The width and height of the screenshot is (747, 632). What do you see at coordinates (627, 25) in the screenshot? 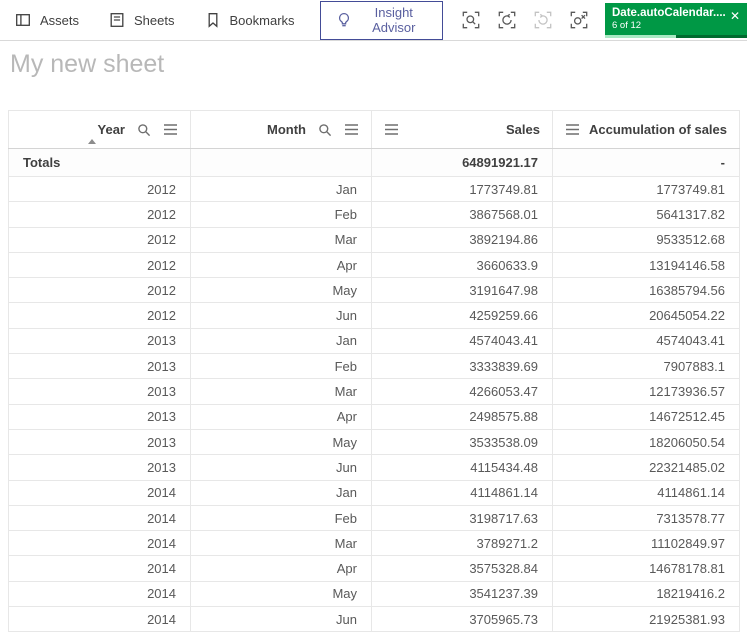
I see `selection-chip-count: 6 of 12` at bounding box center [627, 25].